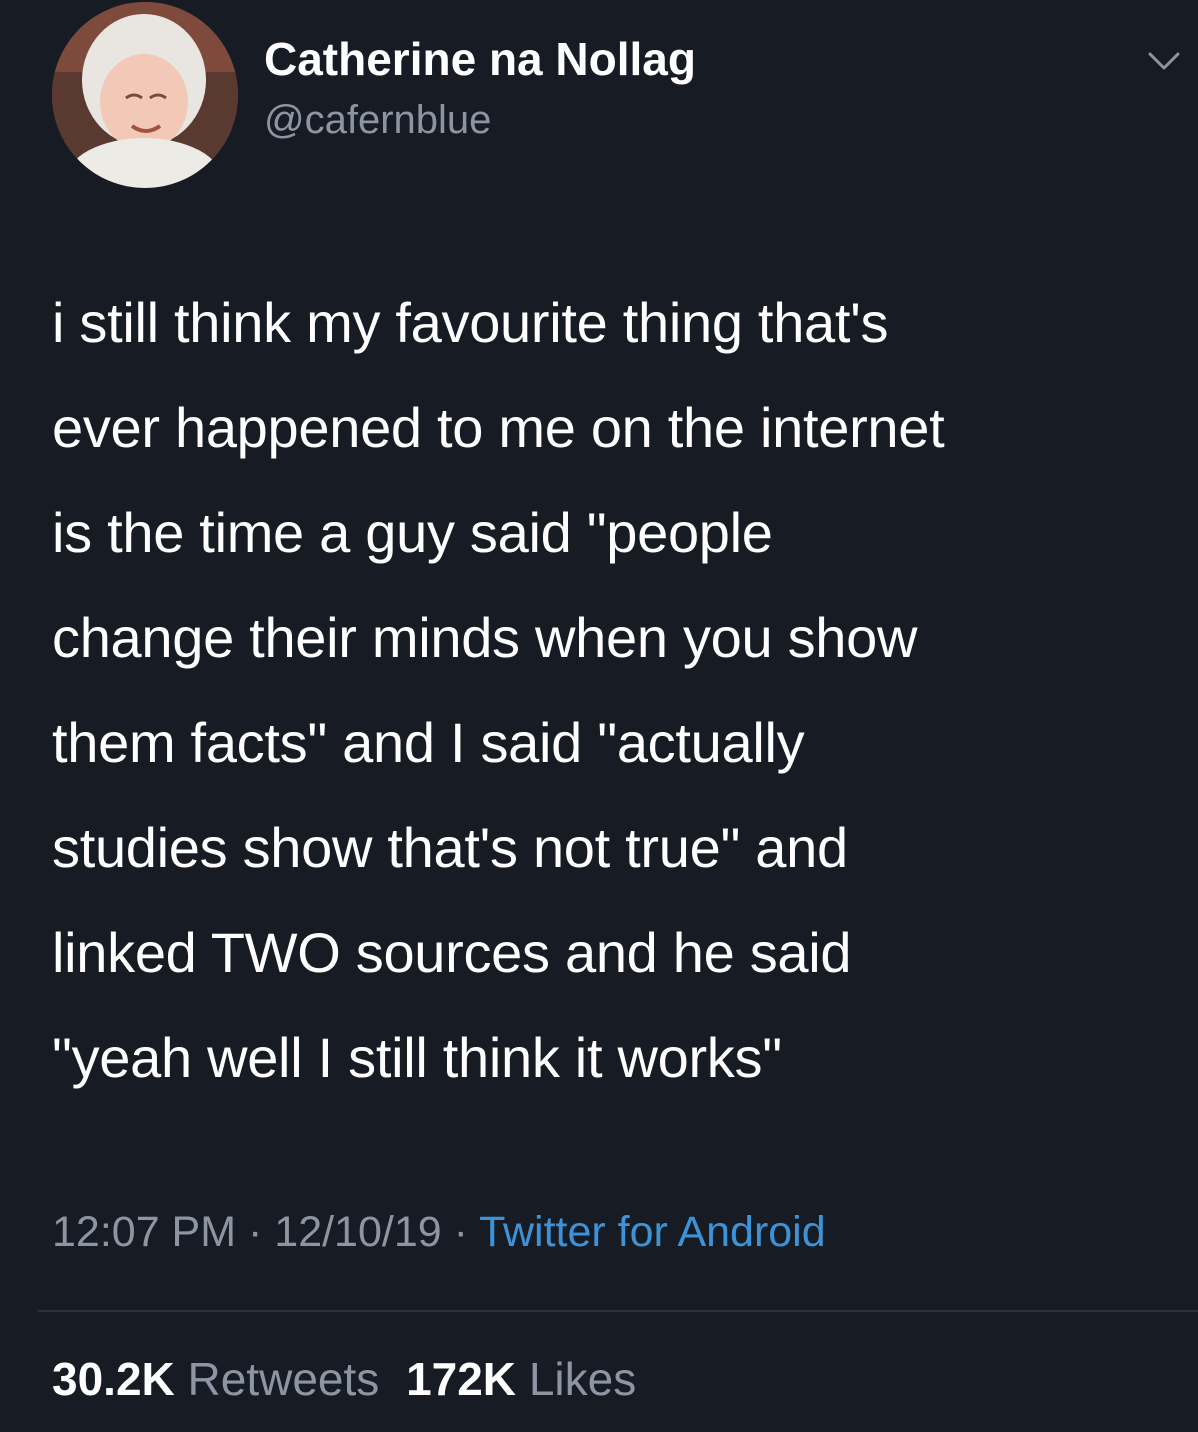  Describe the element at coordinates (498, 427) in the screenshot. I see `tweet-text-line: ever happened to me on the internet` at that location.